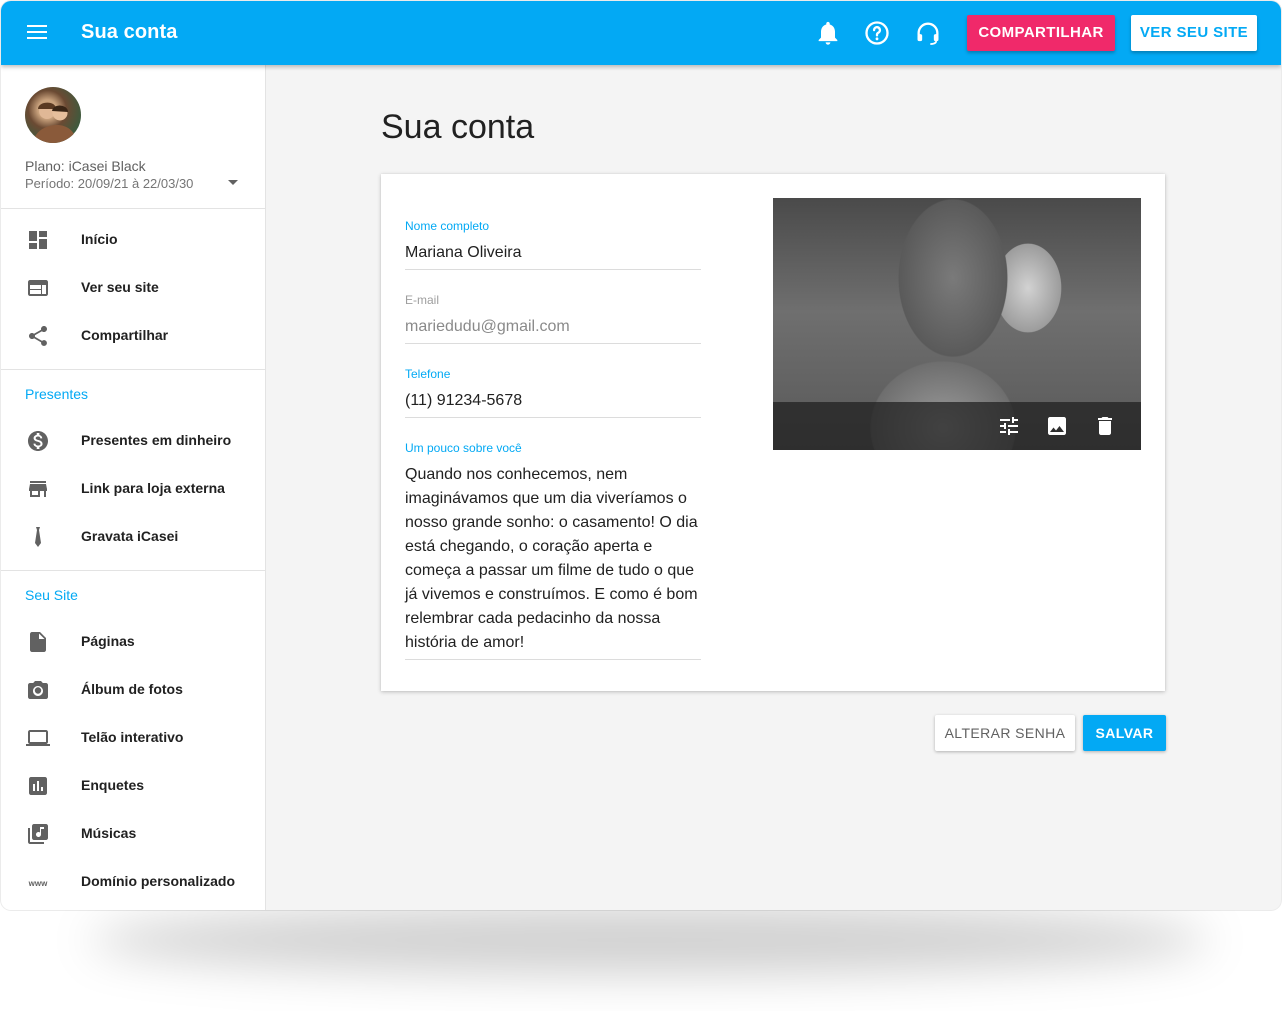 The width and height of the screenshot is (1282, 1011). I want to click on sidebar-item-label: Presentes em dinheiro, so click(156, 440).